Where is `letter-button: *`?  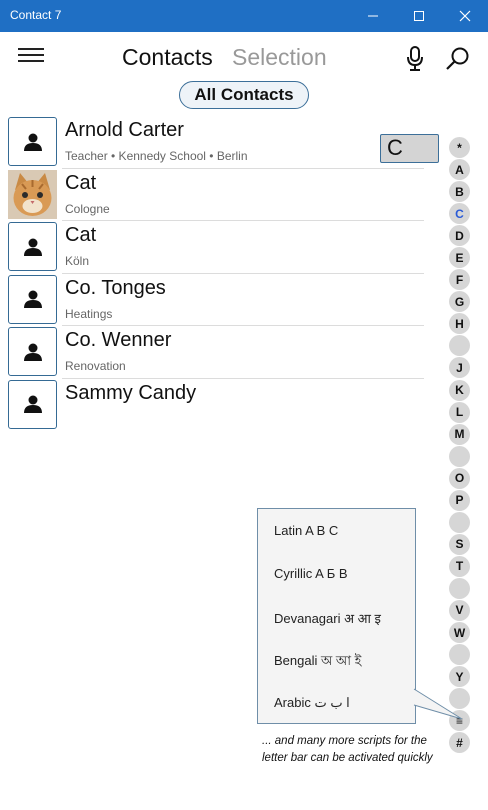
letter-button: * is located at coordinates (459, 147).